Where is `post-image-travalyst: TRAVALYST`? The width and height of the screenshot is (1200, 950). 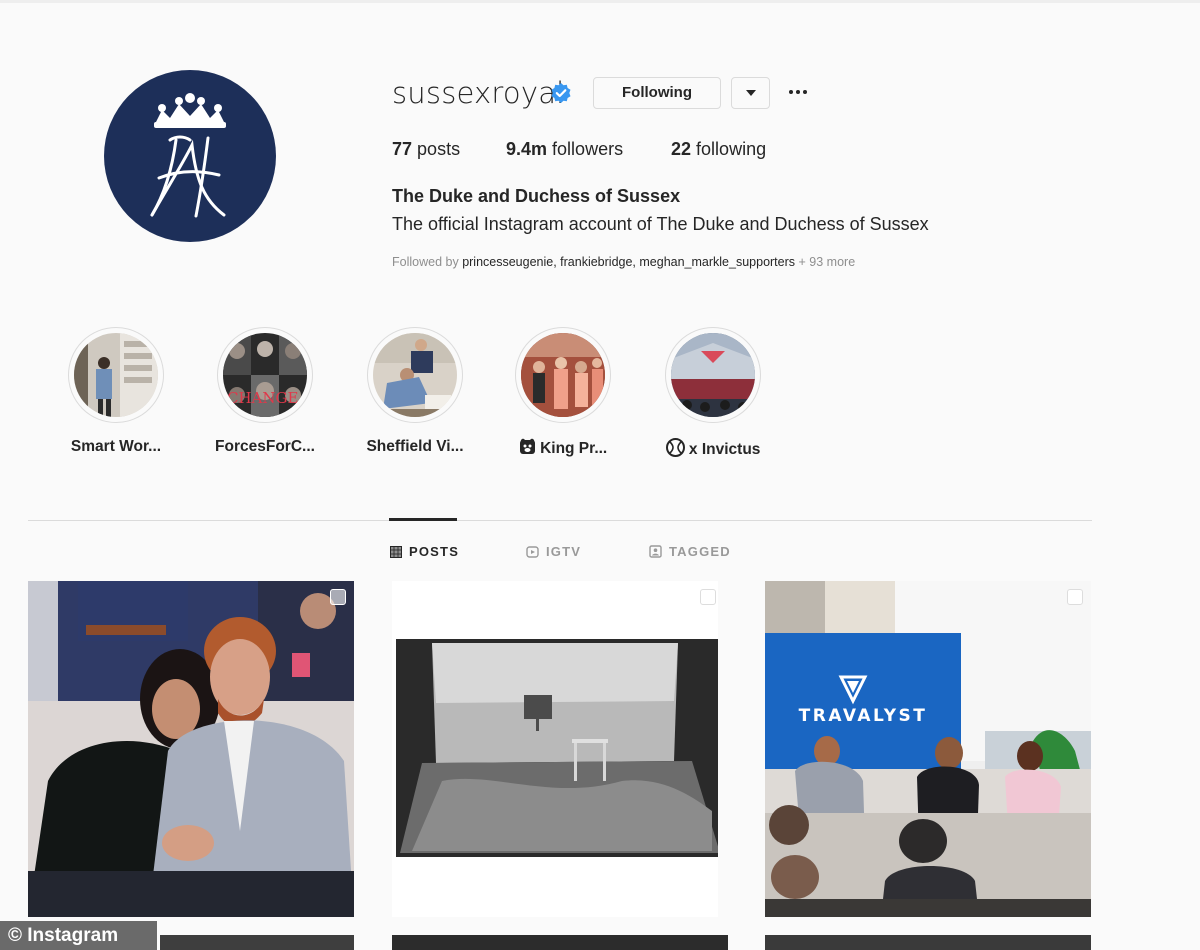
post-image-travalyst: TRAVALYST is located at coordinates (928, 749).